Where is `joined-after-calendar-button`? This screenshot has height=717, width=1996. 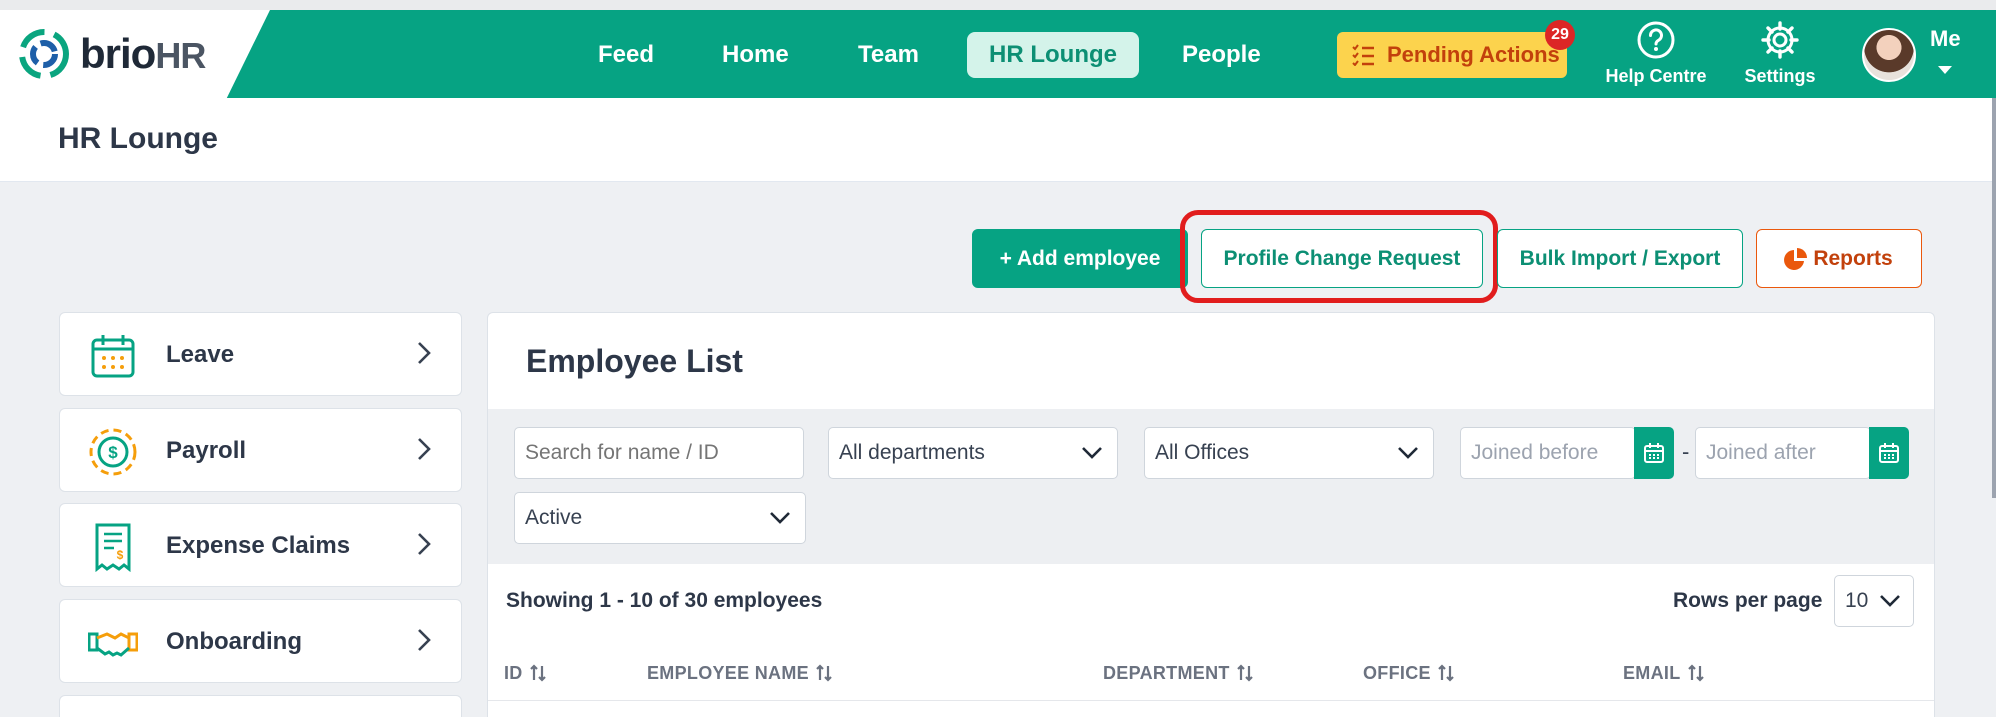
joined-after-calendar-button is located at coordinates (1889, 453).